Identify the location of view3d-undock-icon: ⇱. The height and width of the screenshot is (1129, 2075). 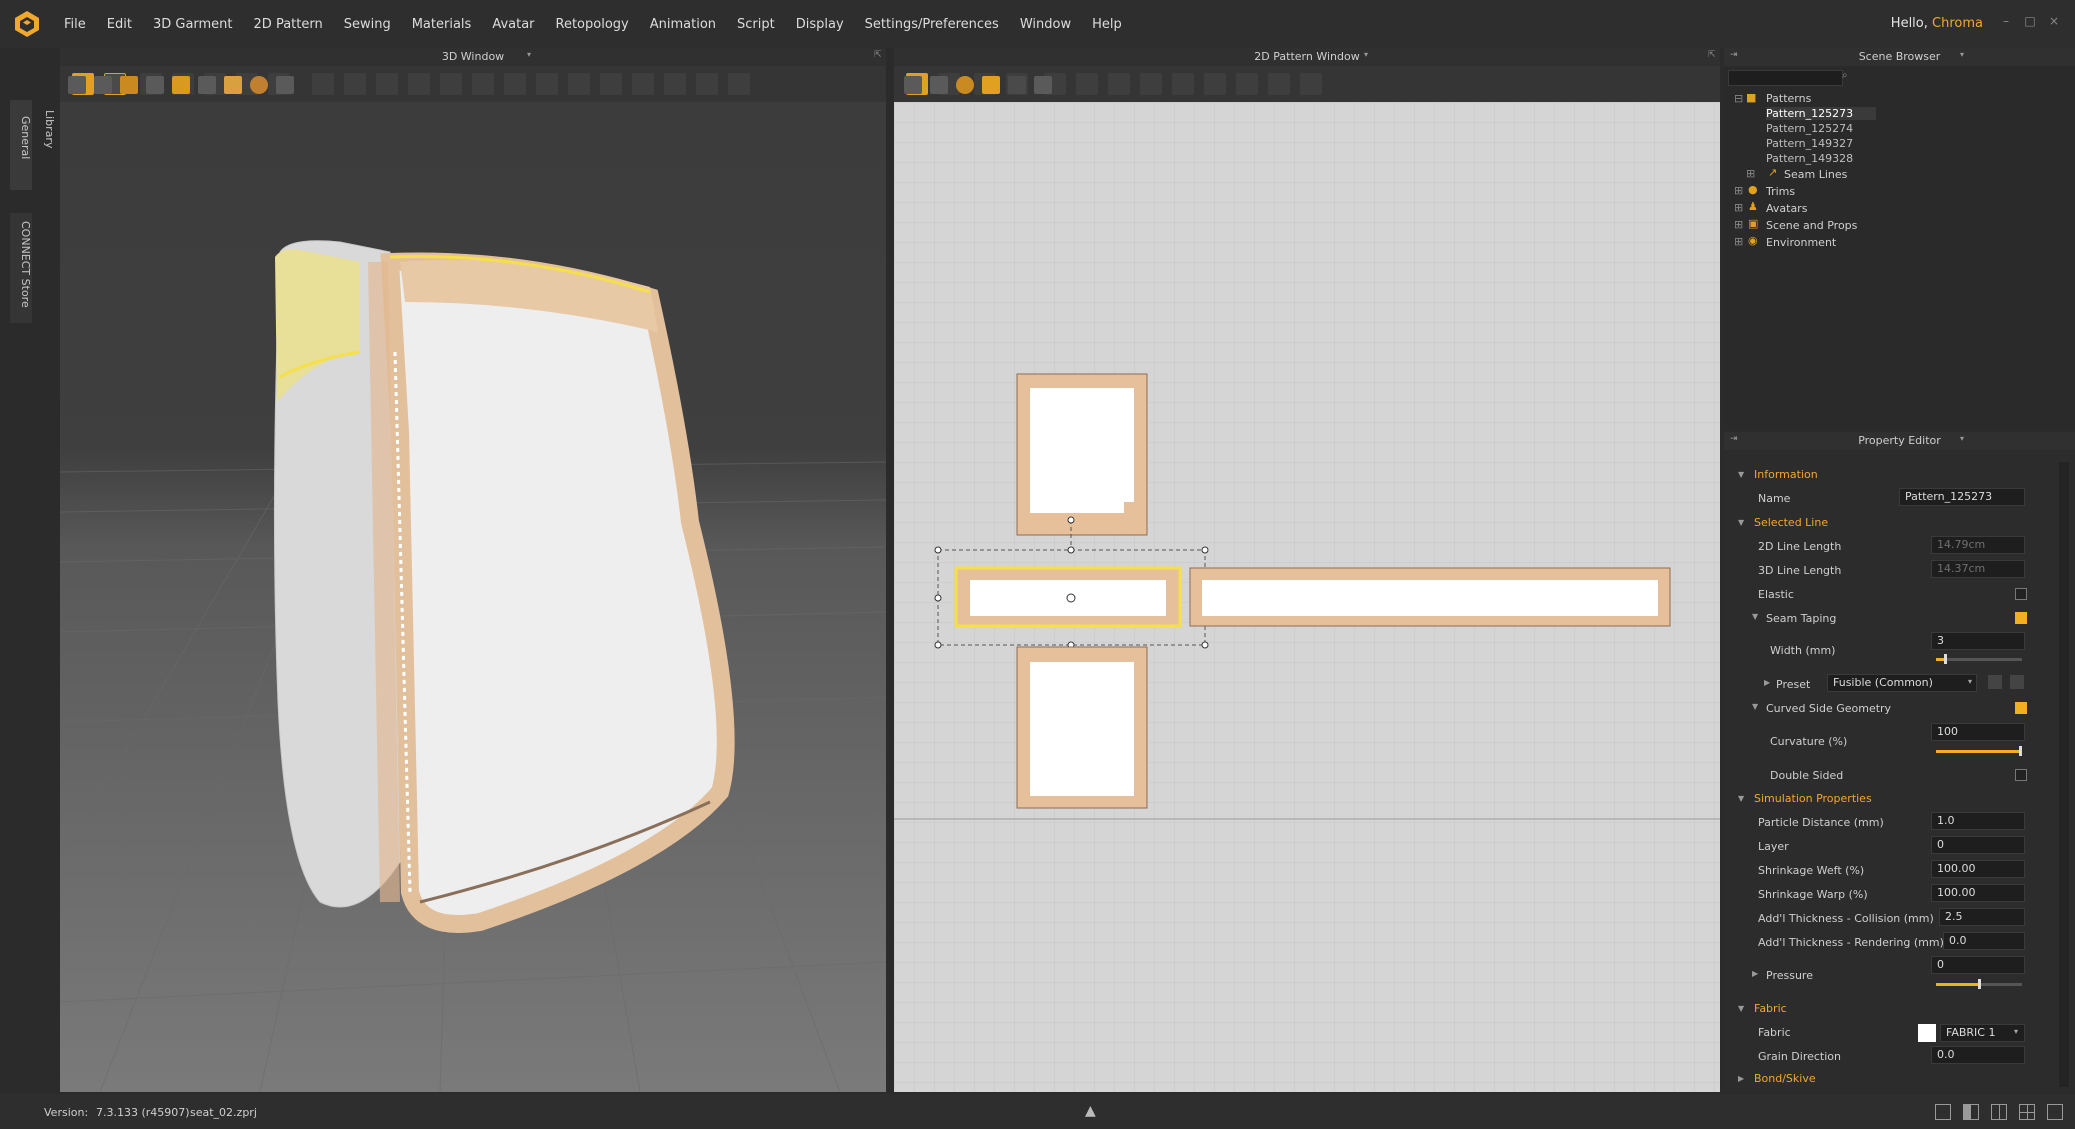
(878, 55).